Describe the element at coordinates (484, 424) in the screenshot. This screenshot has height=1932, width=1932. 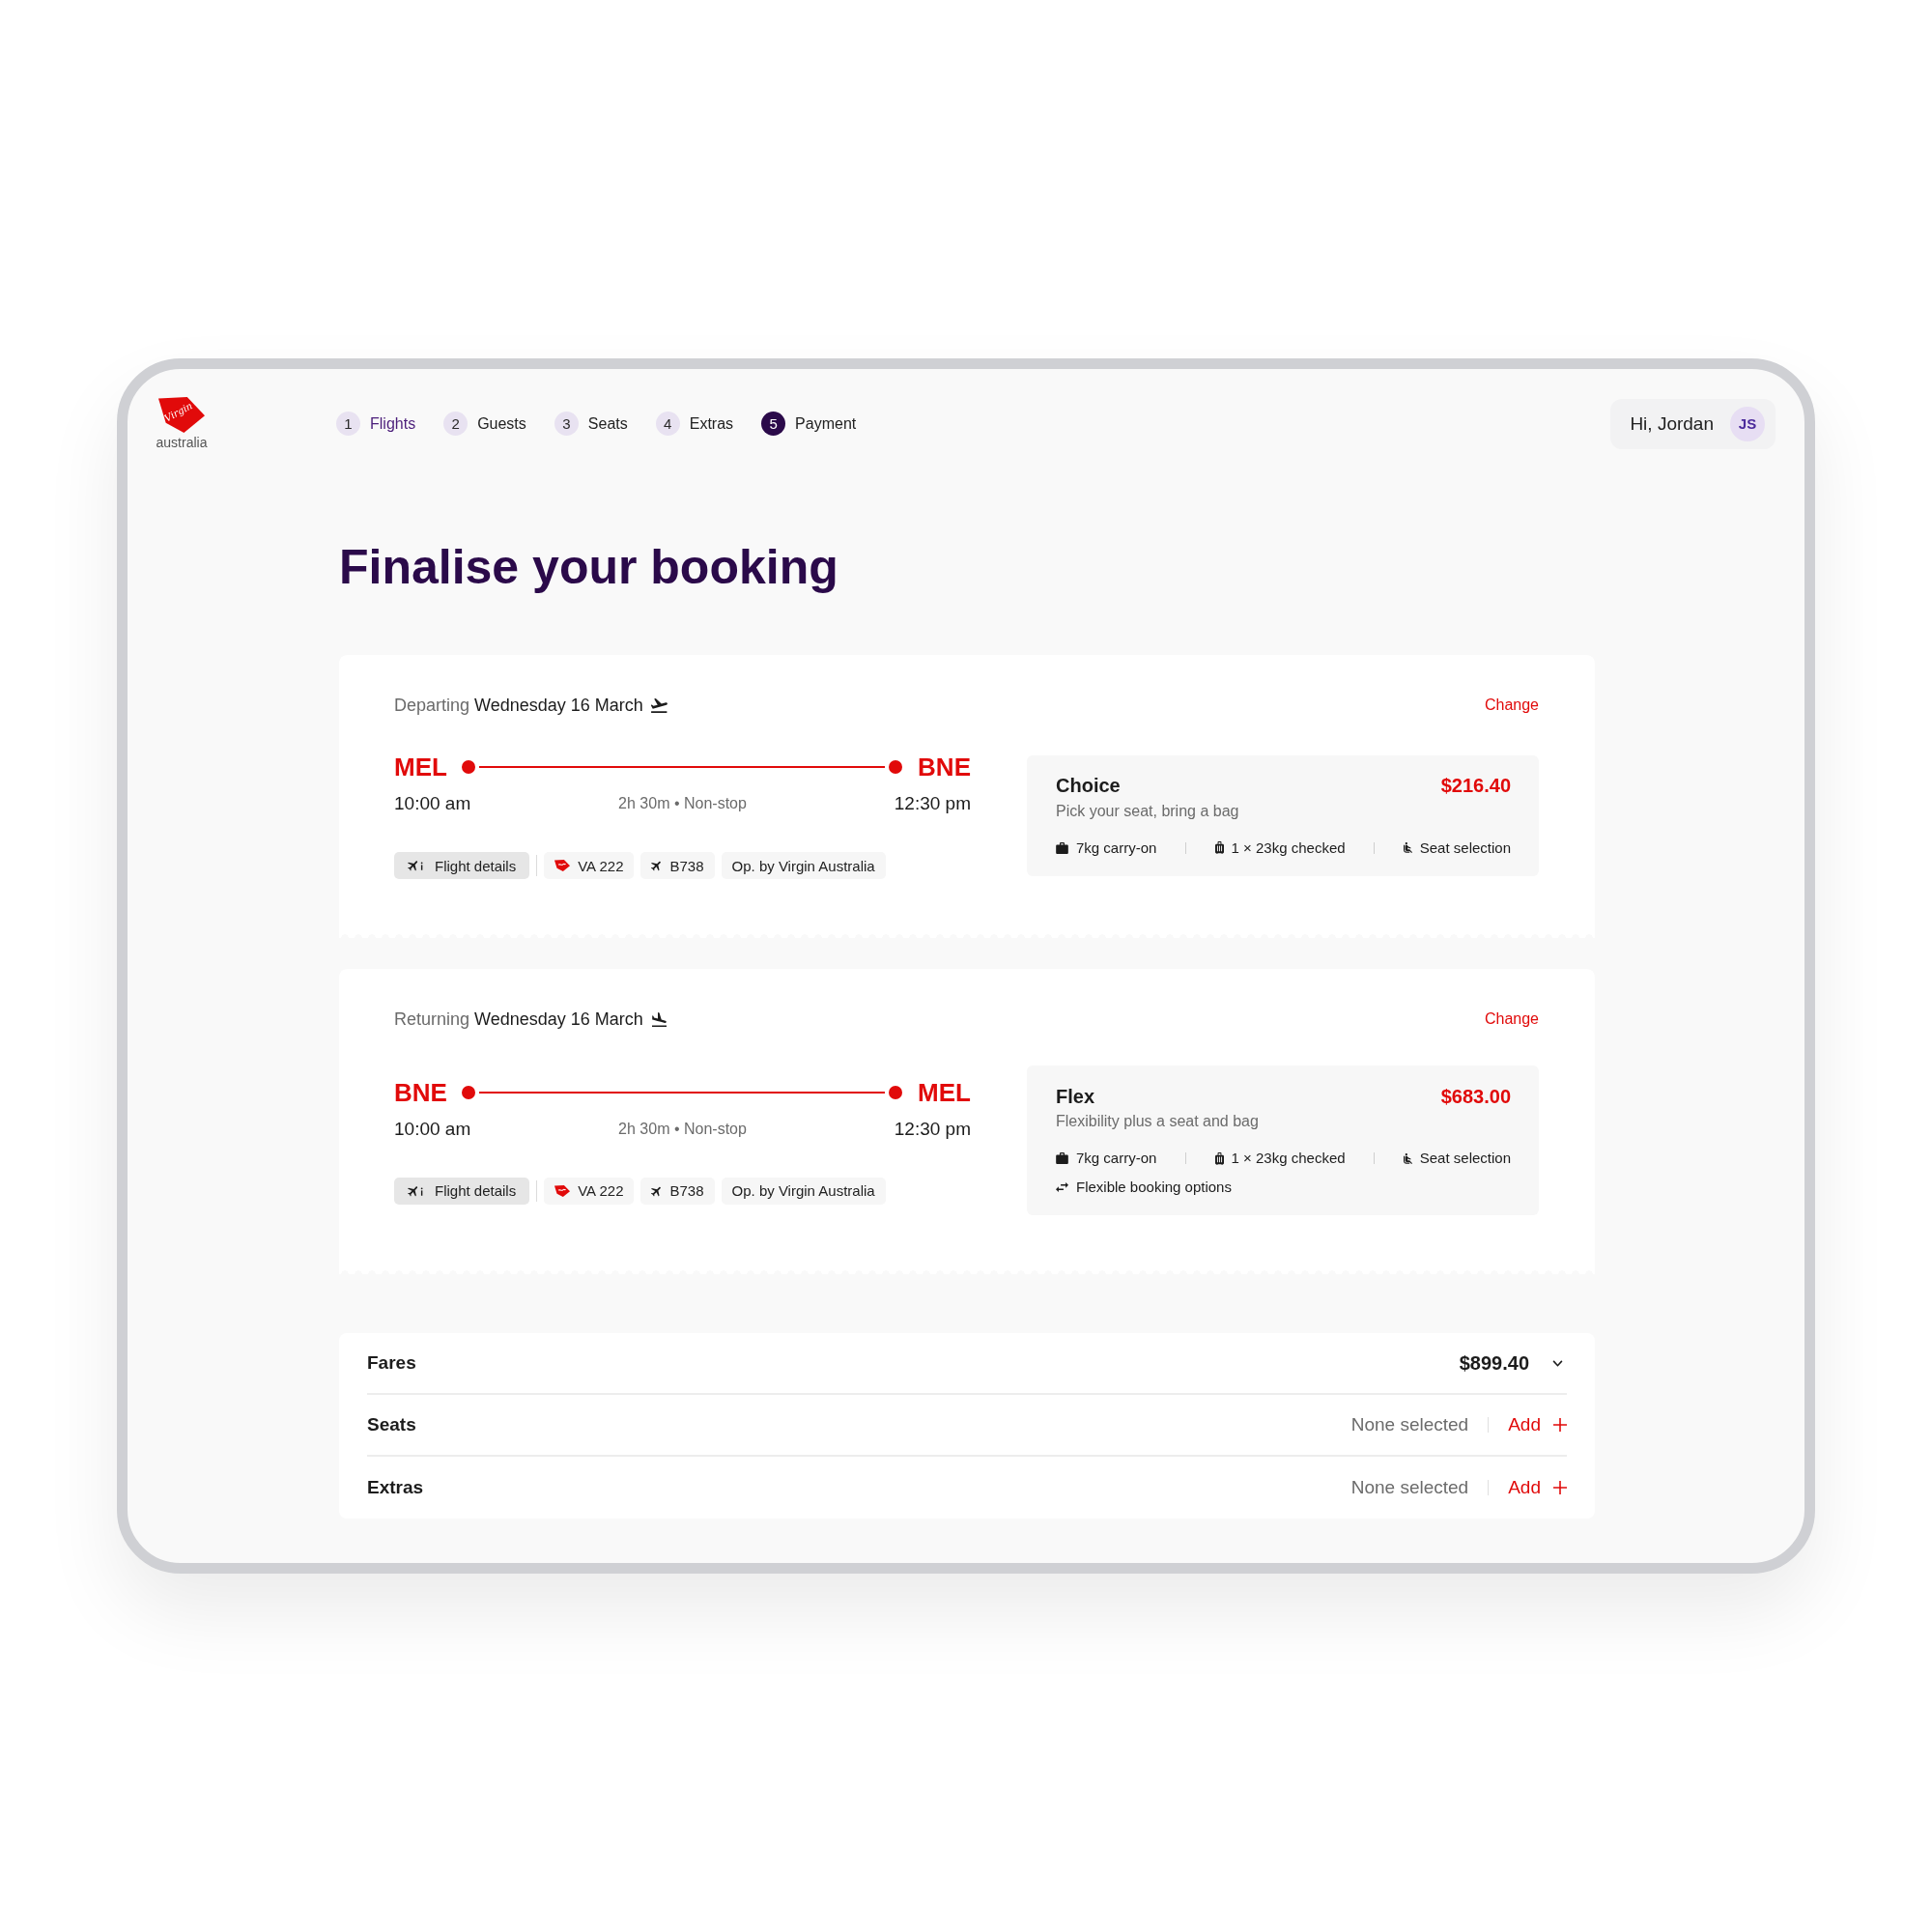
I see `step-tab: 2 Guests` at that location.